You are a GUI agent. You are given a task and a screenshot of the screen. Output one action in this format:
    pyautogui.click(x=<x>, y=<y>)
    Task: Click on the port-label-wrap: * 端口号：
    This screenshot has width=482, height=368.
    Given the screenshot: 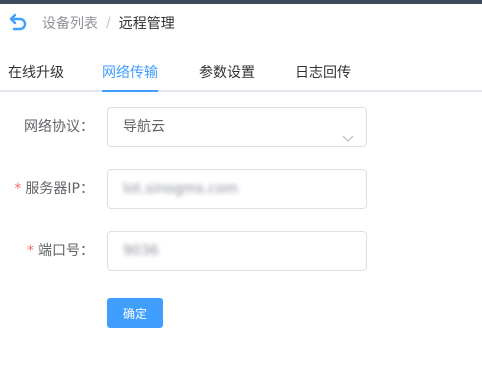 What is the action you would take?
    pyautogui.click(x=59, y=251)
    